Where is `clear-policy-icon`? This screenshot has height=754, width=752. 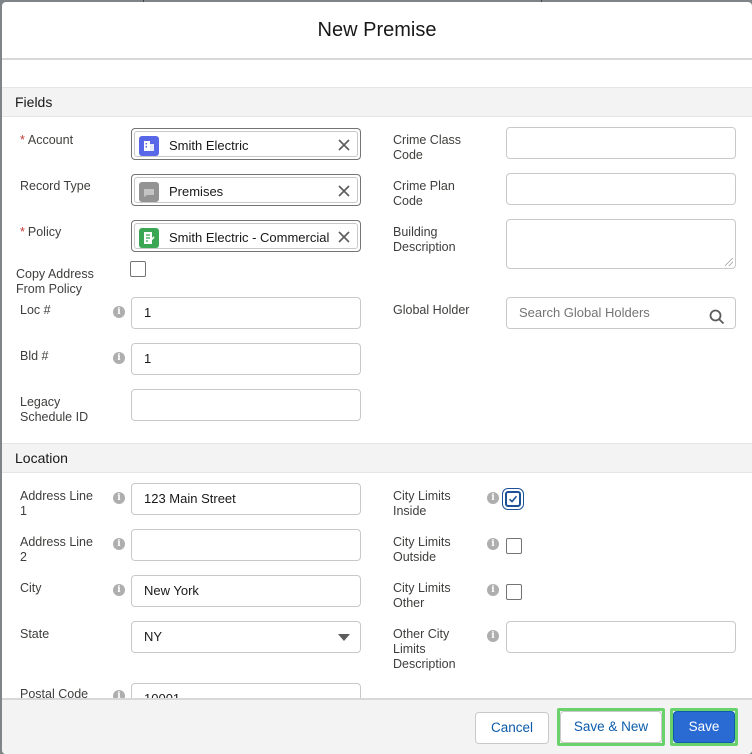 clear-policy-icon is located at coordinates (344, 237).